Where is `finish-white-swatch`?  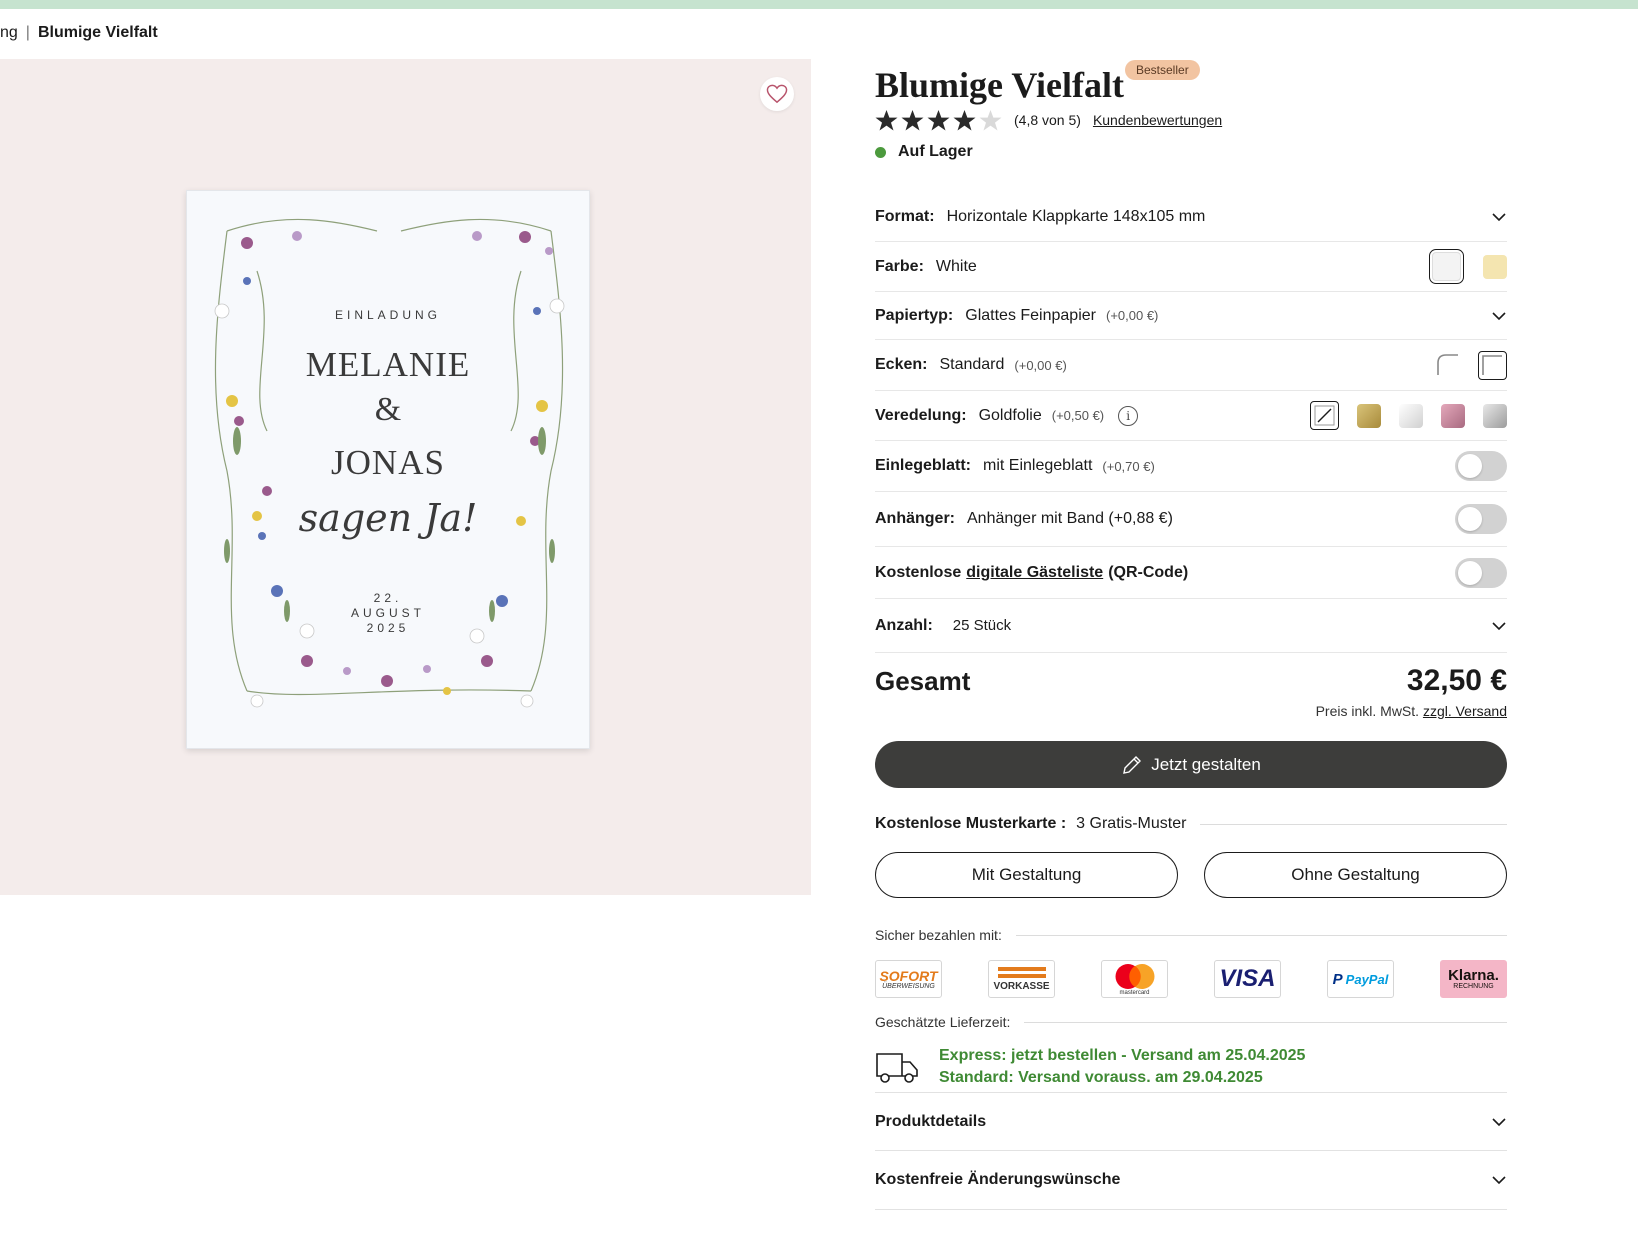
finish-white-swatch is located at coordinates (1411, 415).